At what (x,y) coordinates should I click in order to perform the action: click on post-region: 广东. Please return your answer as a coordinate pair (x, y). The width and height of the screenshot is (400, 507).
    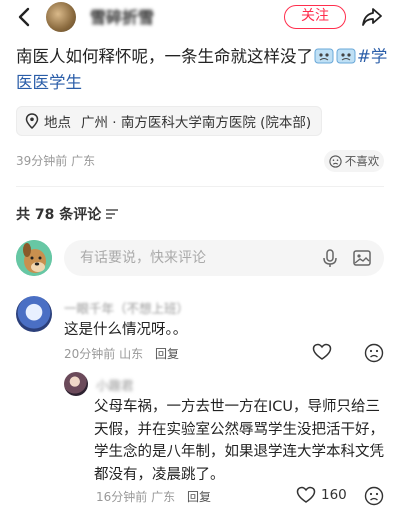
    Looking at the image, I should click on (83, 161).